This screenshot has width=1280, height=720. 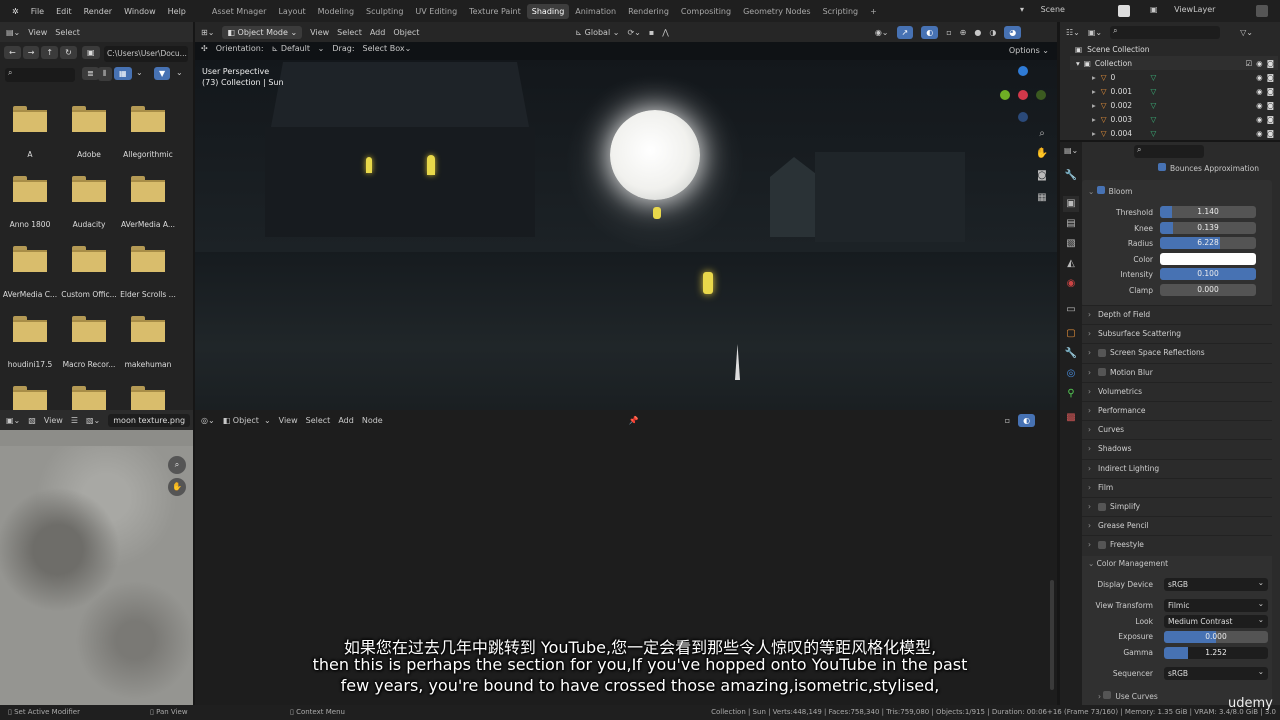 What do you see at coordinates (149, 420) in the screenshot?
I see `image-name-field: moon texture.png` at bounding box center [149, 420].